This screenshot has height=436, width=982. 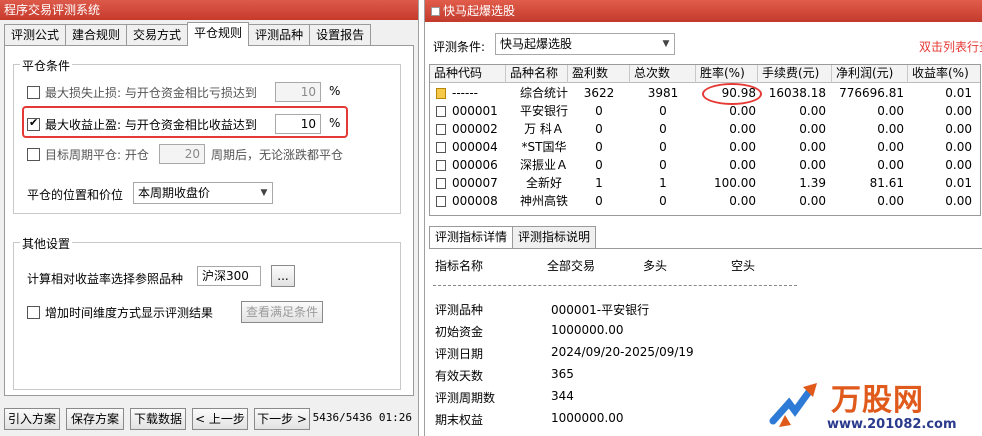 What do you see at coordinates (705, 147) in the screenshot?
I see `table-row: 000004 *ST国华 0 0 0.00 0.00 0.00 0.00` at bounding box center [705, 147].